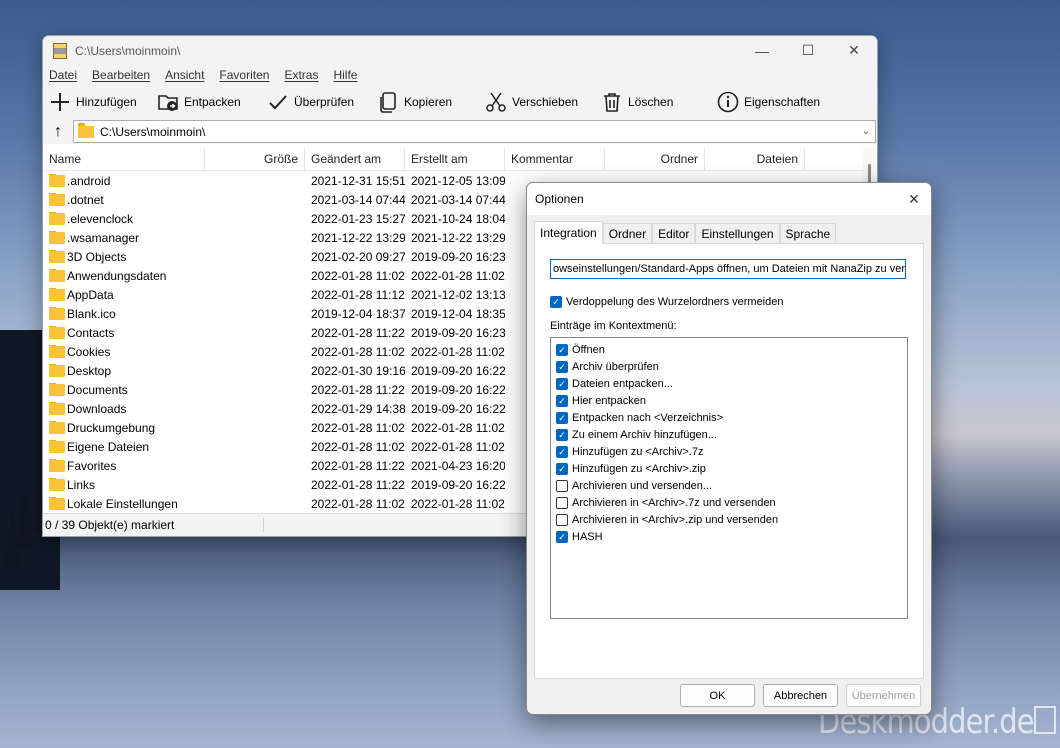 The image size is (1060, 748). I want to click on test-button: Überprüfen, so click(316, 102).